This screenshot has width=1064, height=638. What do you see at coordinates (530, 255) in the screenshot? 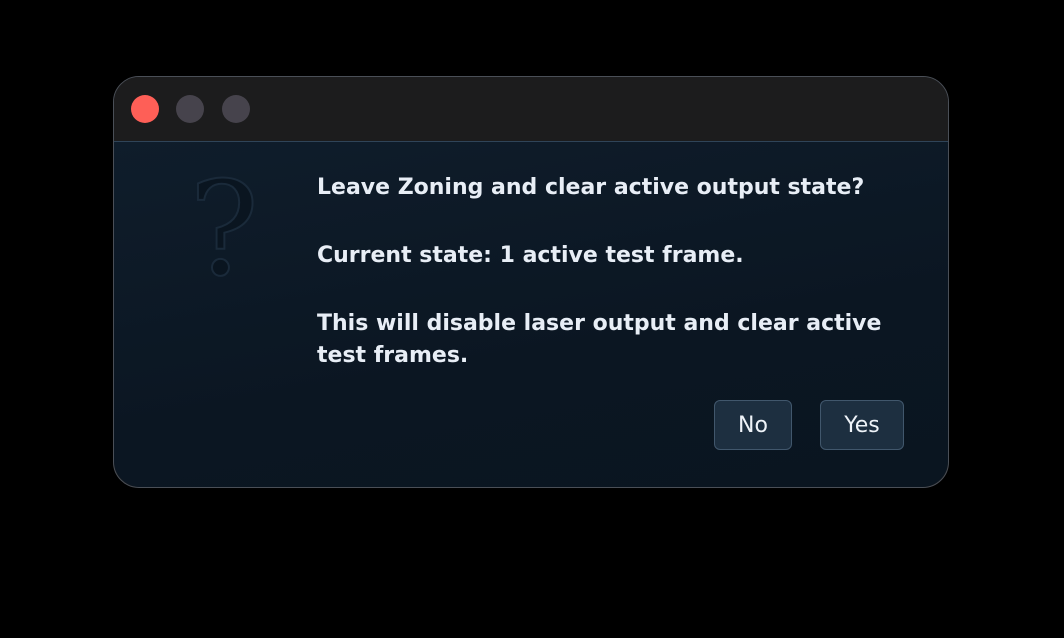
I see `message-current-state: Current state: 1 active test frame.` at bounding box center [530, 255].